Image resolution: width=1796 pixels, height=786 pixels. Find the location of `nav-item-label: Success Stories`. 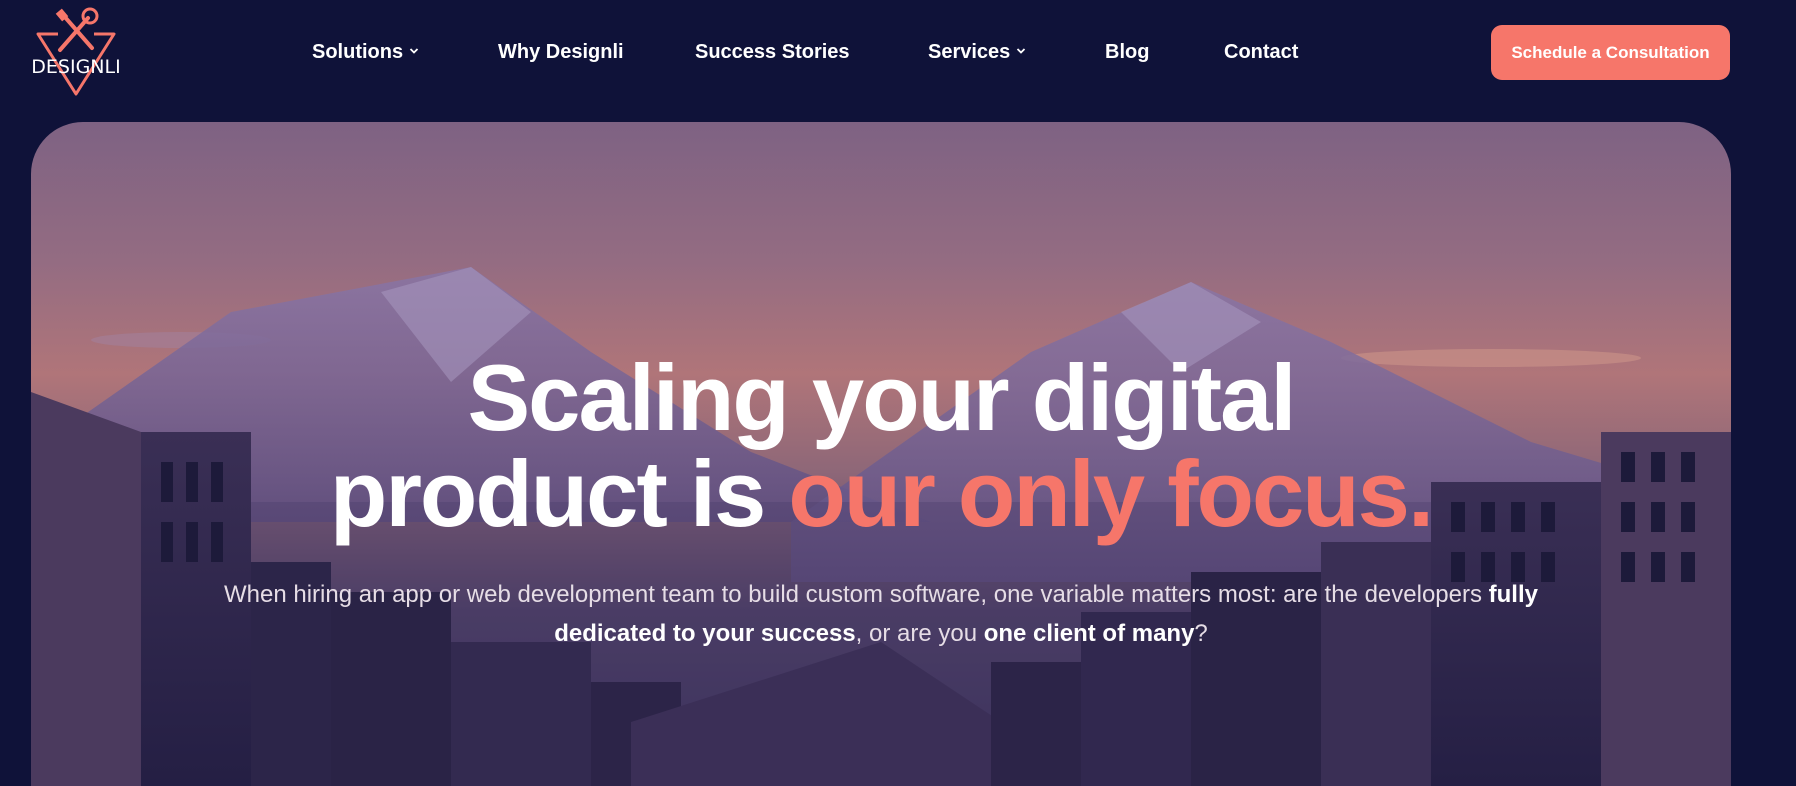

nav-item-label: Success Stories is located at coordinates (772, 52).